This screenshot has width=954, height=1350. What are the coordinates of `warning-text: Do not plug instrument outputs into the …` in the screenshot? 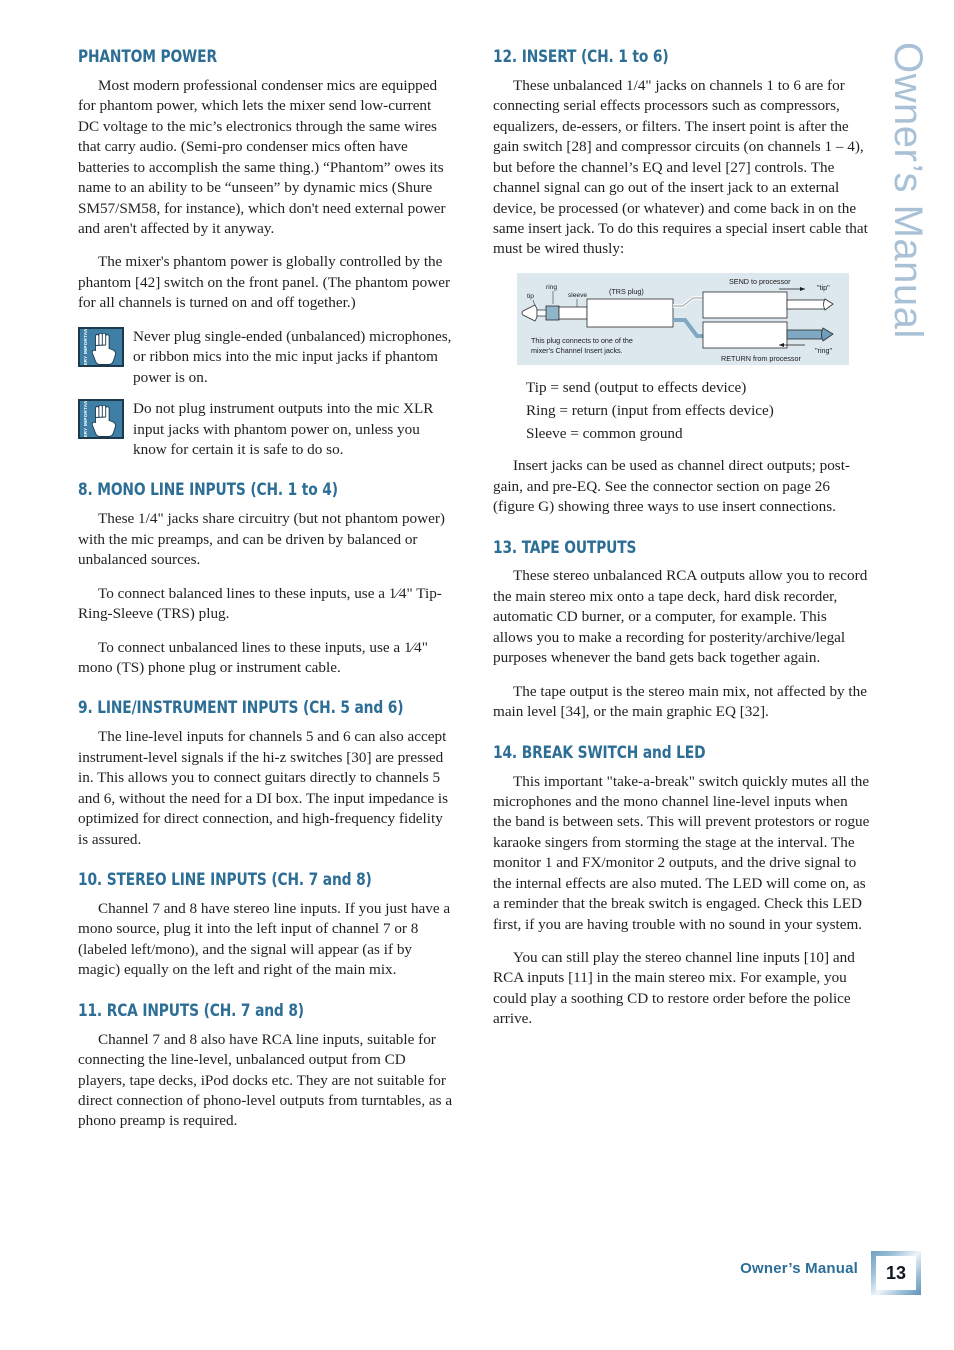 It's located at (283, 429).